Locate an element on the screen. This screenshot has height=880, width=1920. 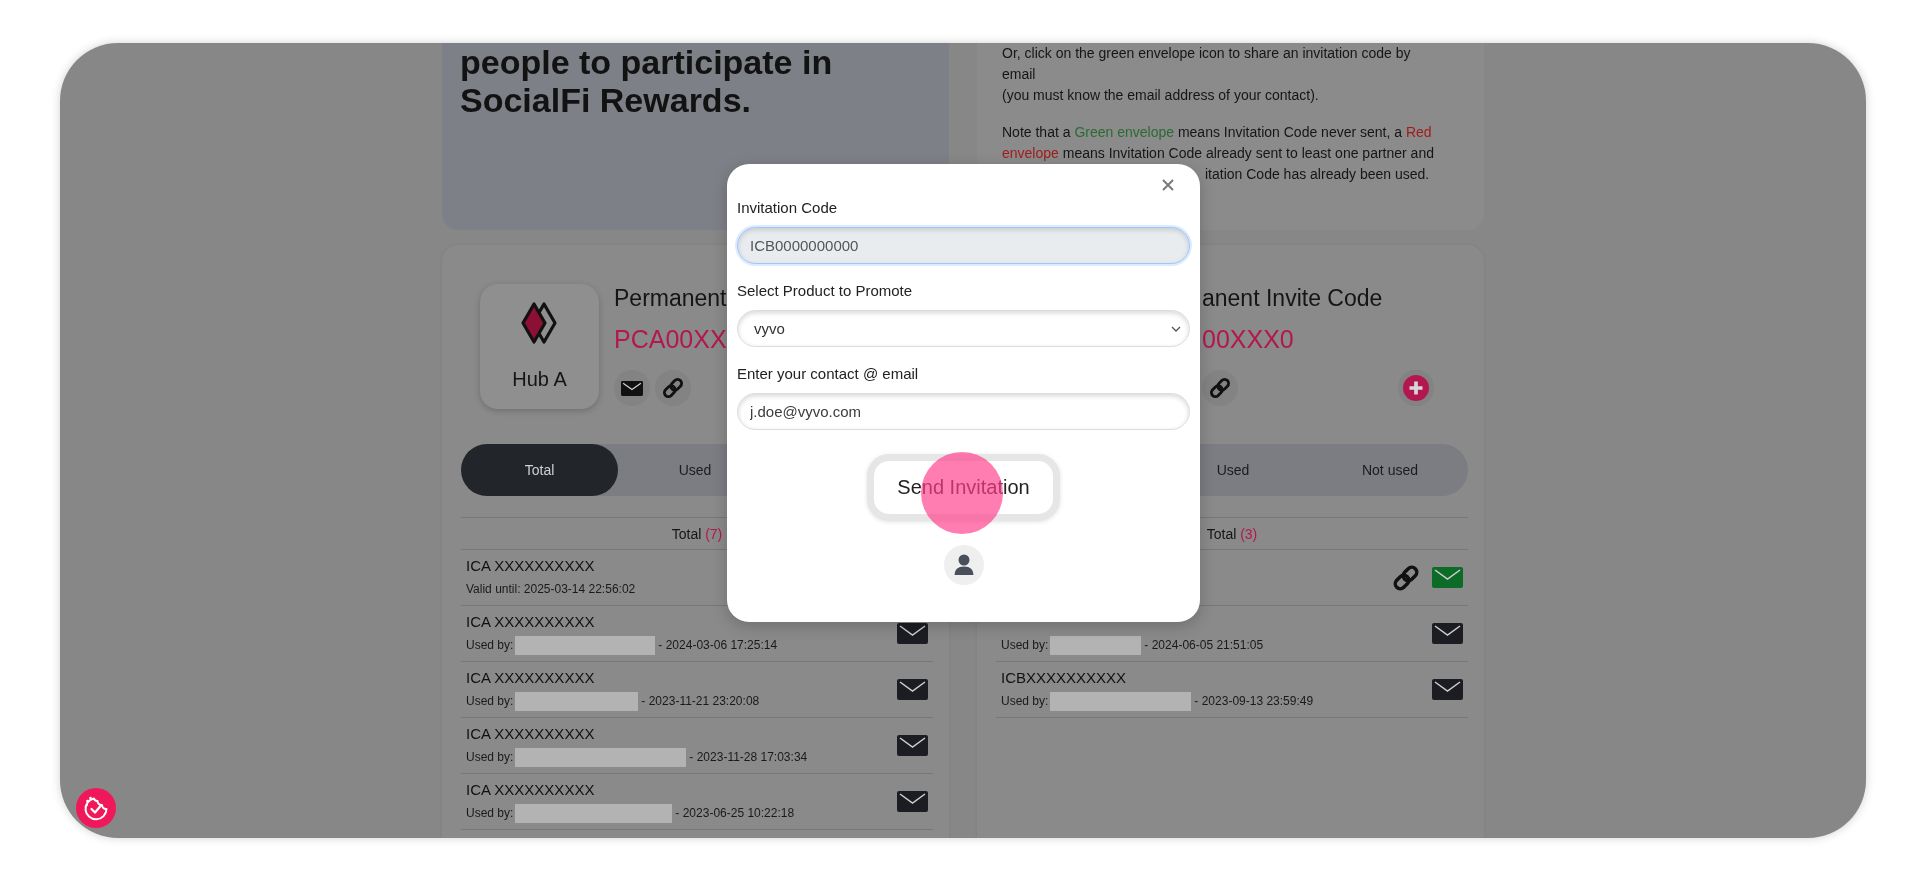
used-date-text: - 2024-06-05 21:51:05 is located at coordinates (1204, 645).